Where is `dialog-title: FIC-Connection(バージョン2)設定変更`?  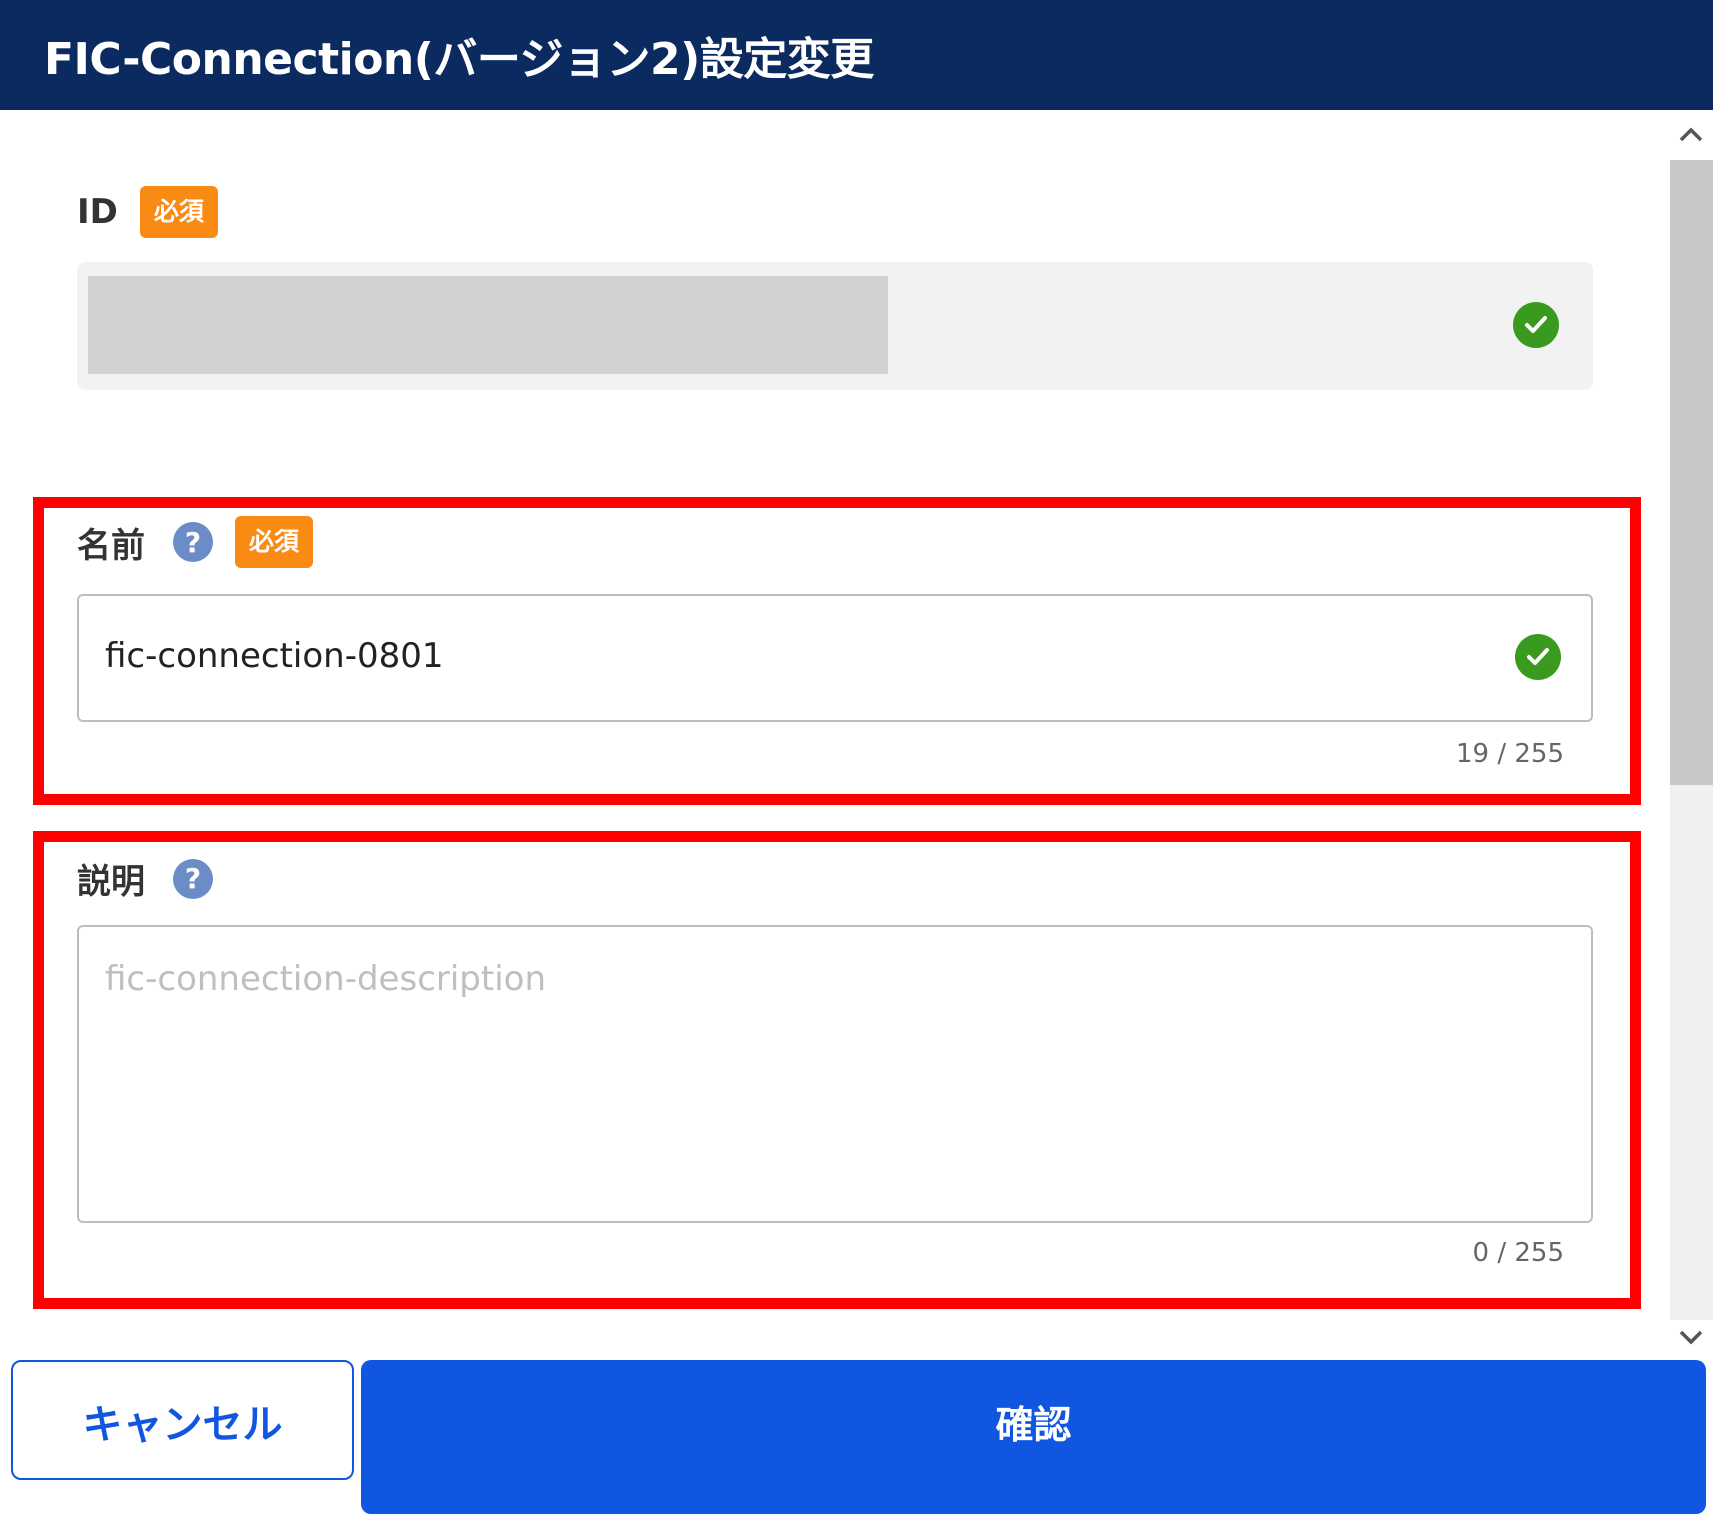 dialog-title: FIC-Connection(バージョン2)設定変更 is located at coordinates (459, 59).